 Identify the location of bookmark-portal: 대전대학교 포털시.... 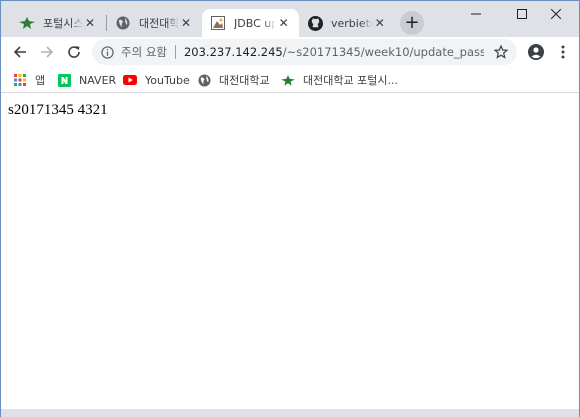
(339, 80).